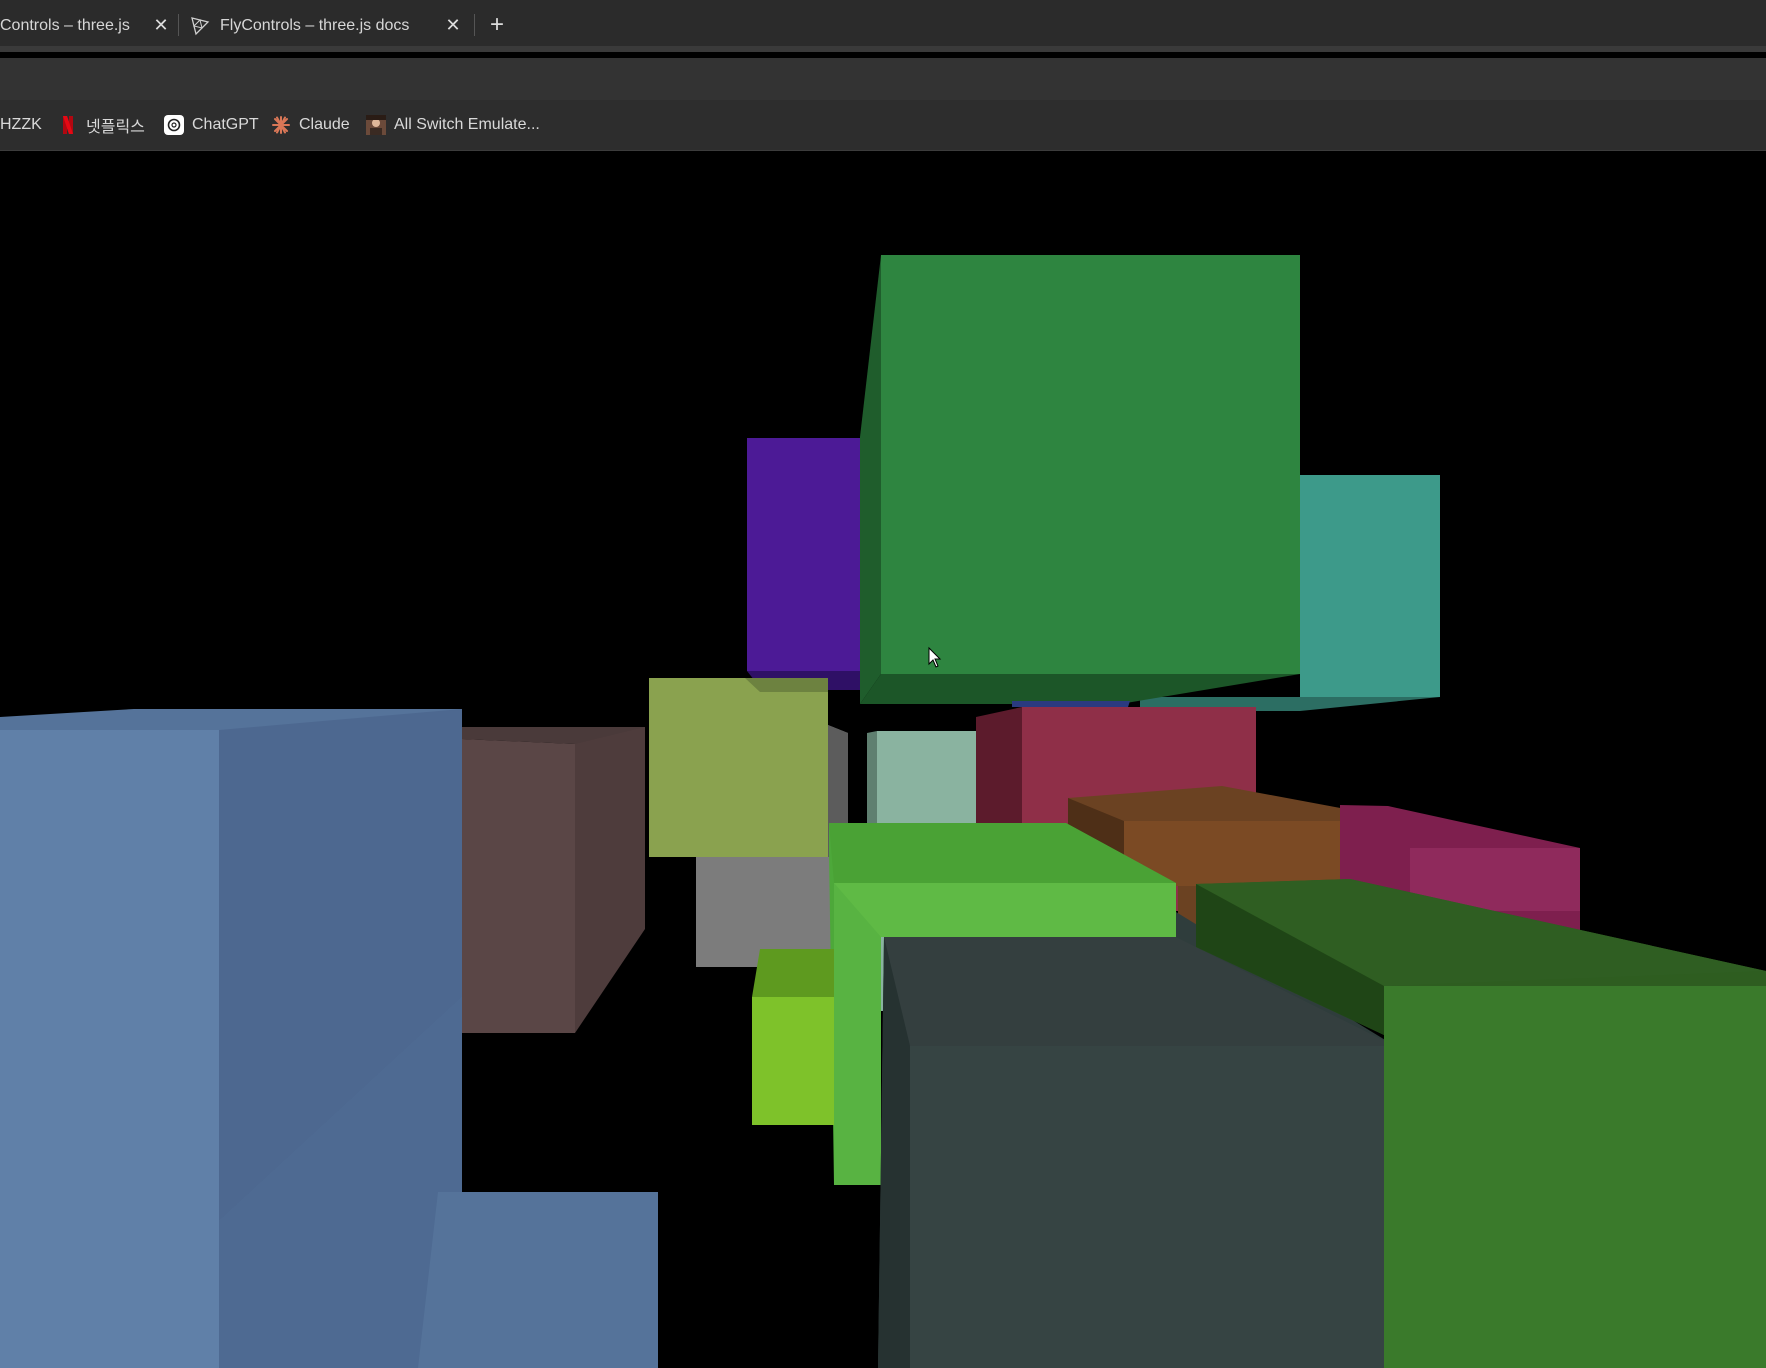 This screenshot has width=1766, height=1368. What do you see at coordinates (1071, 704) in the screenshot?
I see `blue-sliver` at bounding box center [1071, 704].